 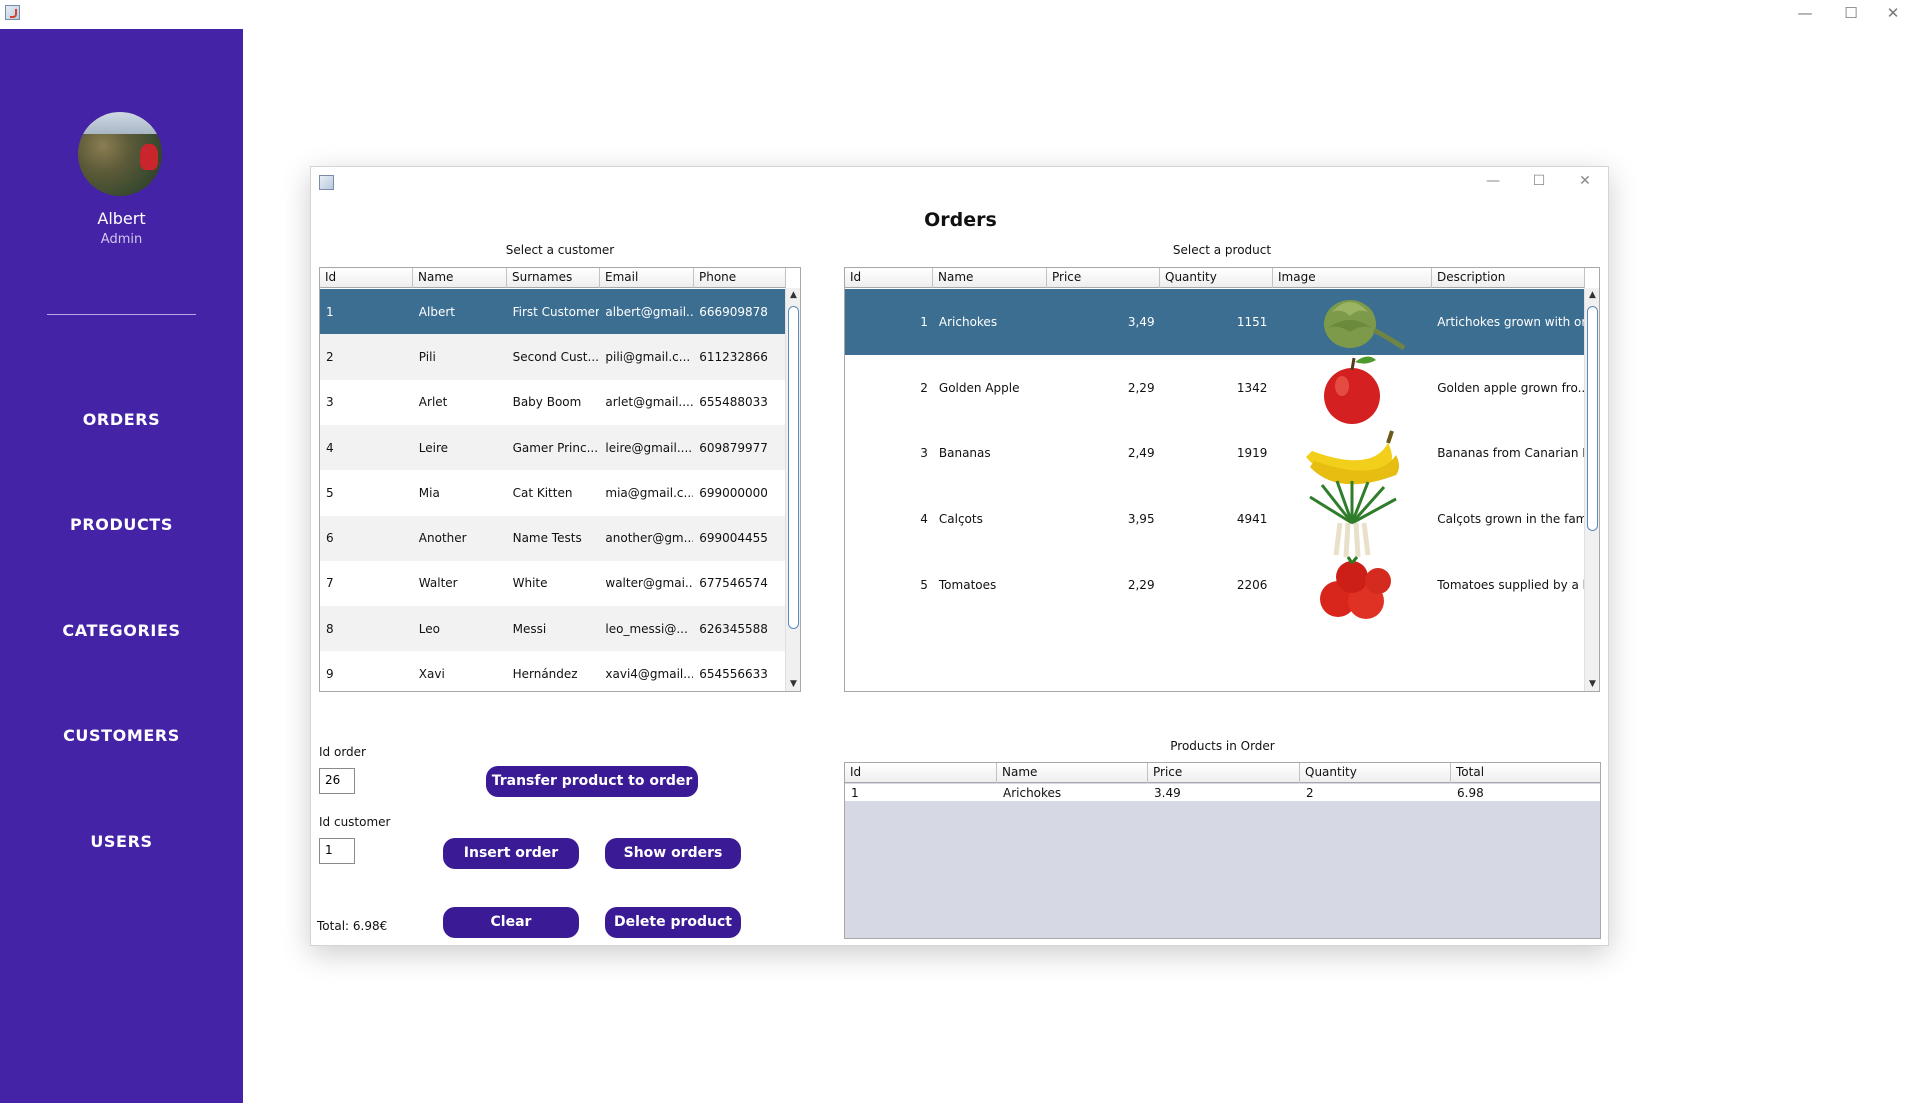 I want to click on delete-product-button: Delete product, so click(x=673, y=922).